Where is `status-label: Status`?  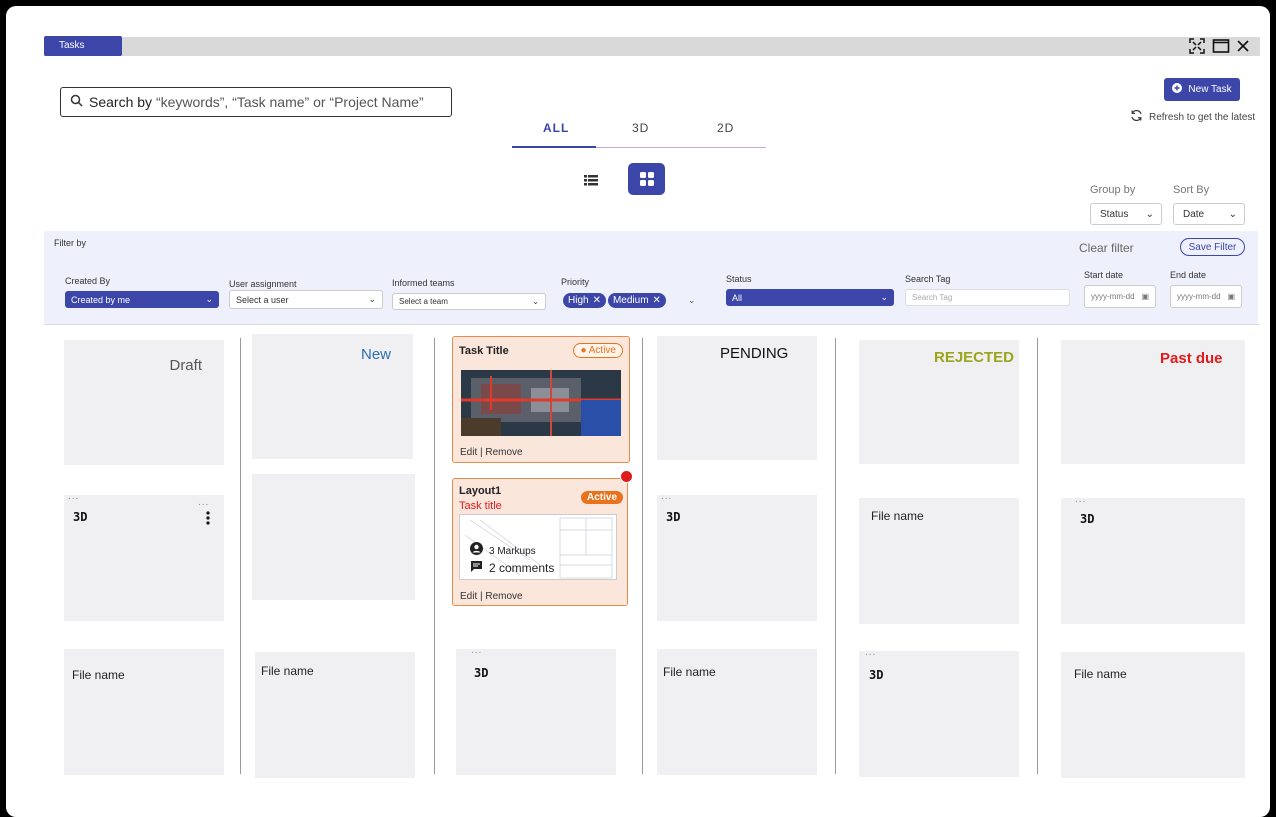 status-label: Status is located at coordinates (739, 279).